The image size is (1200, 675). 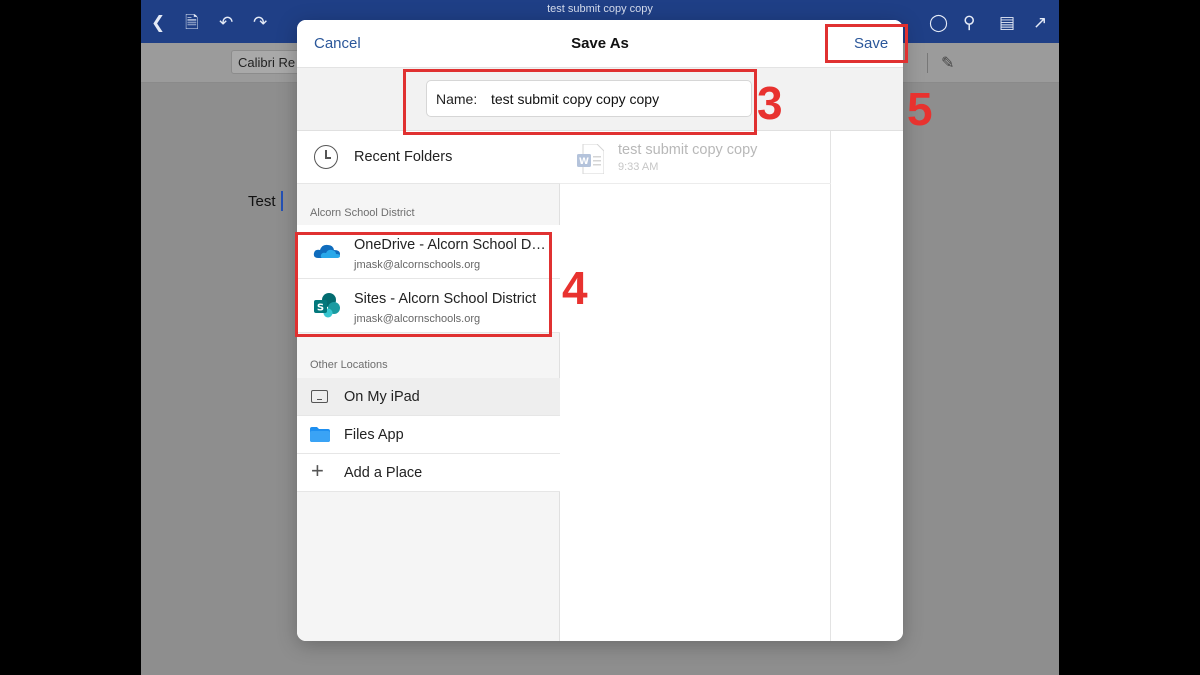 I want to click on dialog-header: Cancel Save As Save, so click(x=600, y=44).